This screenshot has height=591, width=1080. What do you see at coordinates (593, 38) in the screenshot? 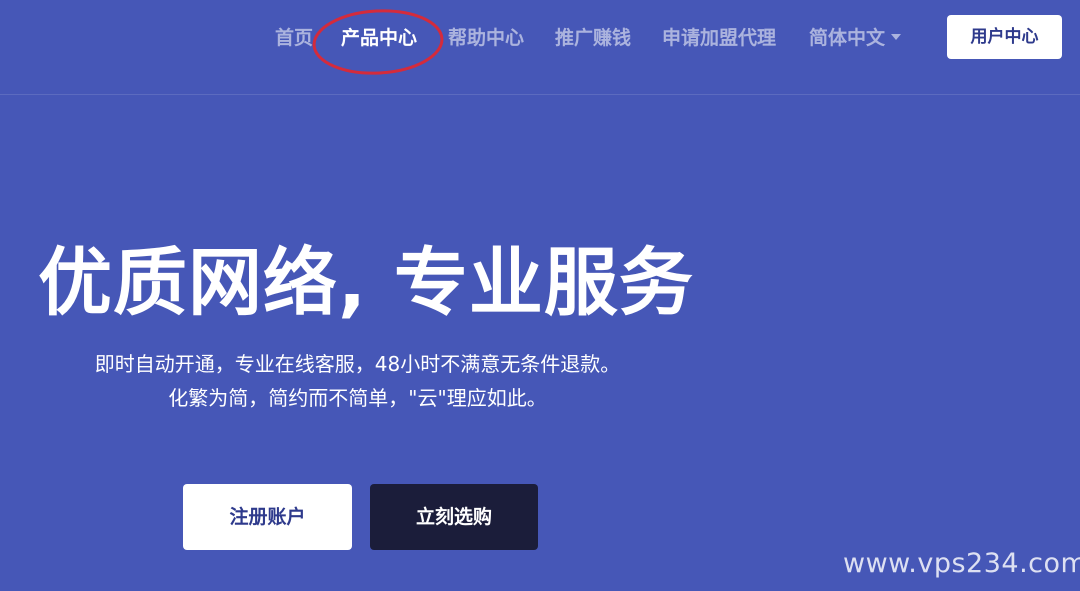
I see `nav-item-promote: 推广赚钱` at bounding box center [593, 38].